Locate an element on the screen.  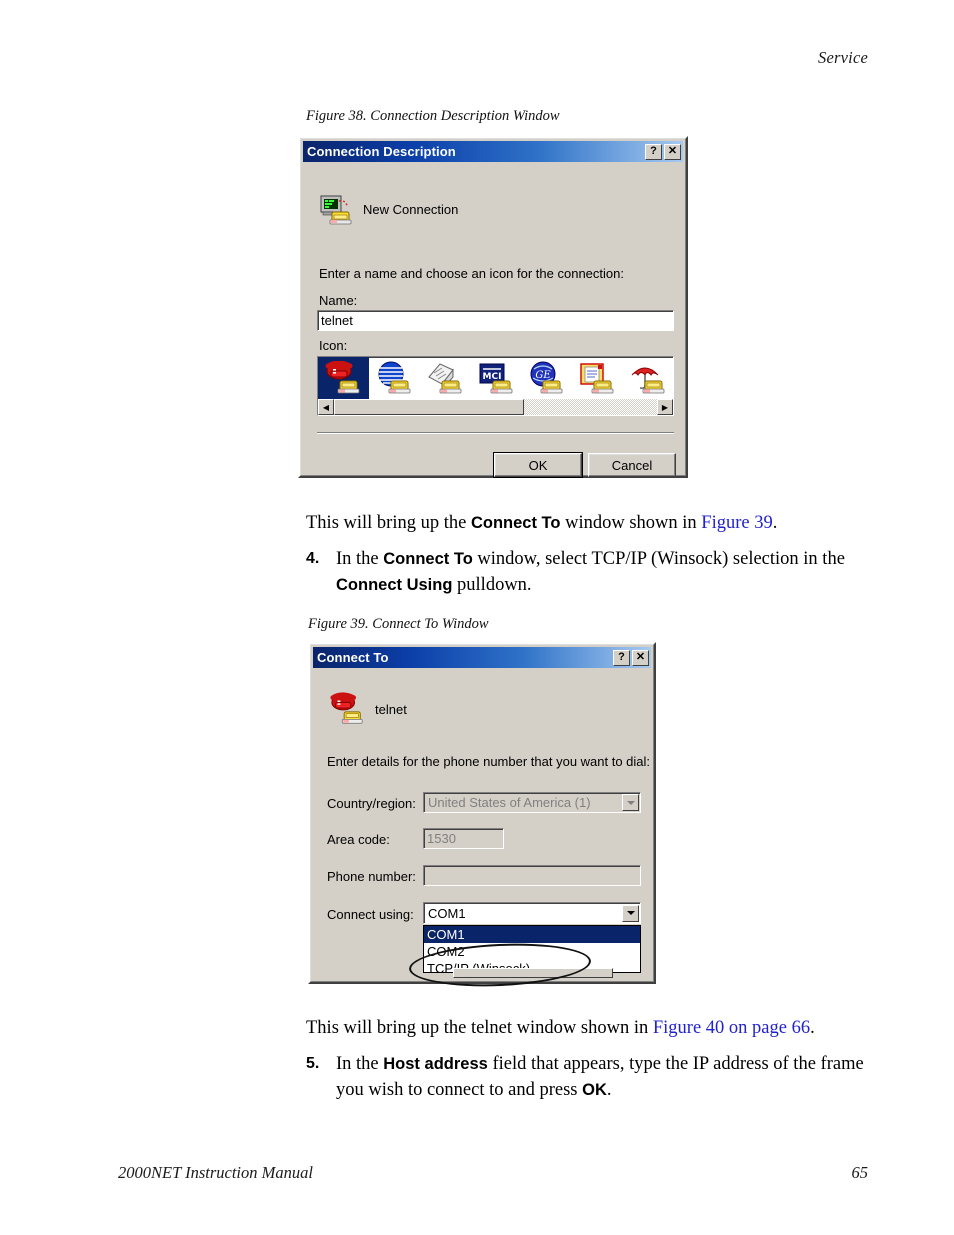
titlebar: Connection Description ? ✕ is located at coordinates (493, 151).